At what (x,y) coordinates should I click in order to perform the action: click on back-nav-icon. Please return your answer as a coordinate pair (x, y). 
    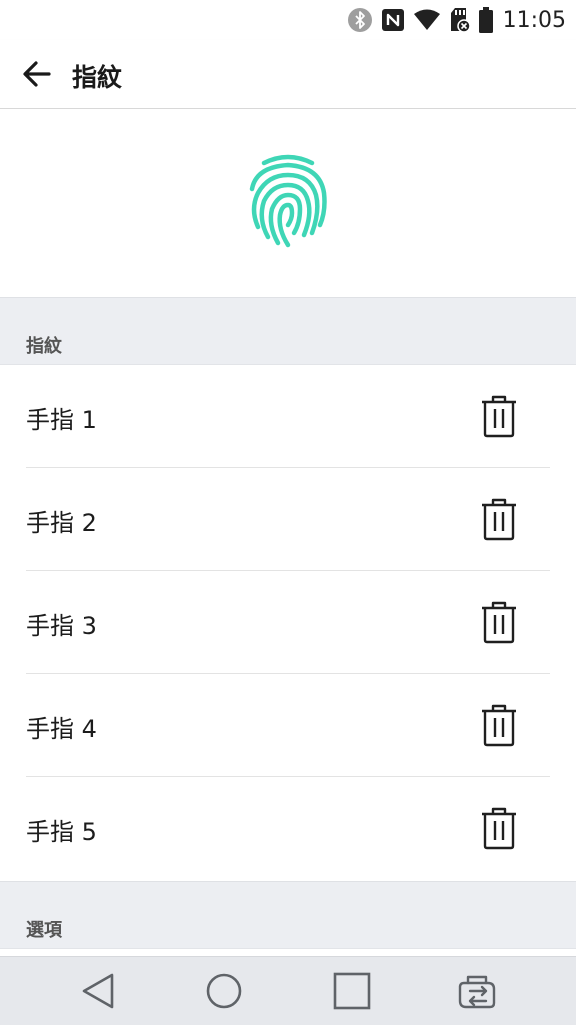
    Looking at the image, I should click on (98, 991).